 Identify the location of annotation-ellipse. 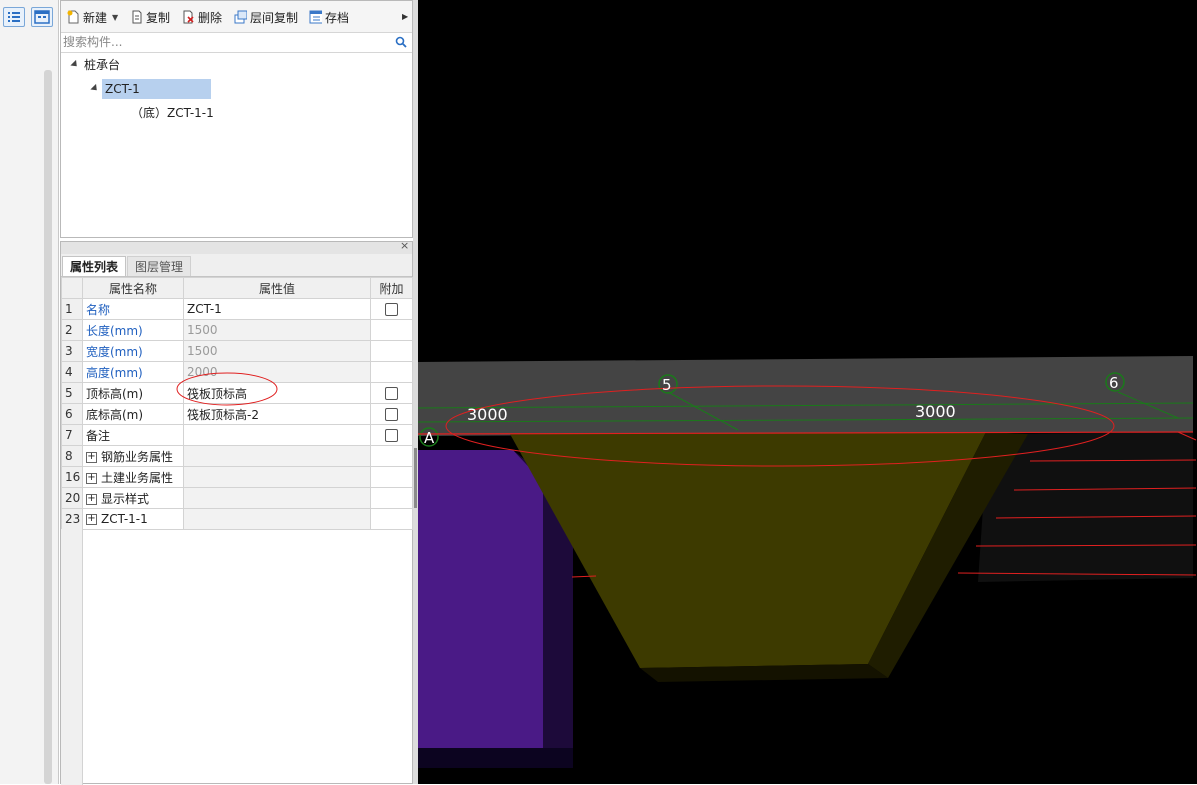
(227, 389).